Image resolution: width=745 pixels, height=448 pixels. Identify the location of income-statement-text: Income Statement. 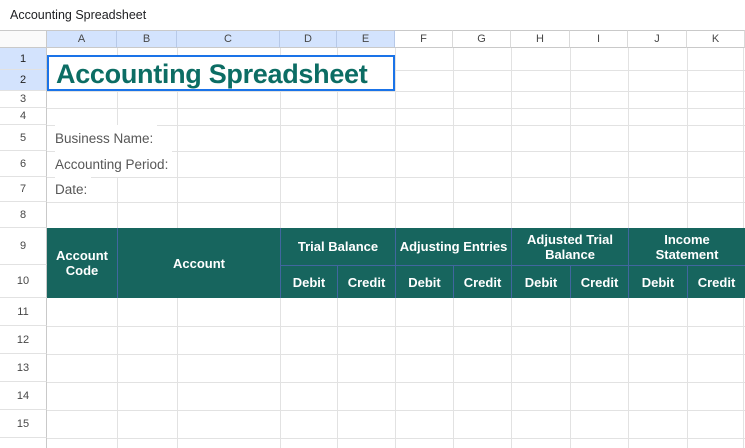
(687, 246).